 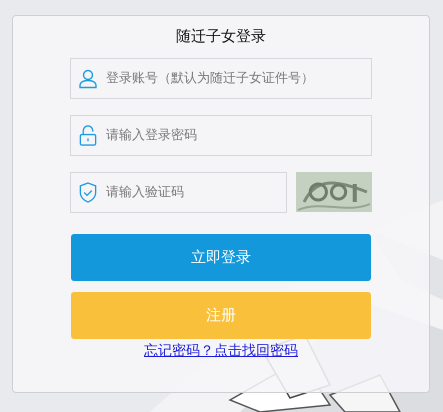 I want to click on captcha-field: 请输入验证码, so click(x=178, y=192).